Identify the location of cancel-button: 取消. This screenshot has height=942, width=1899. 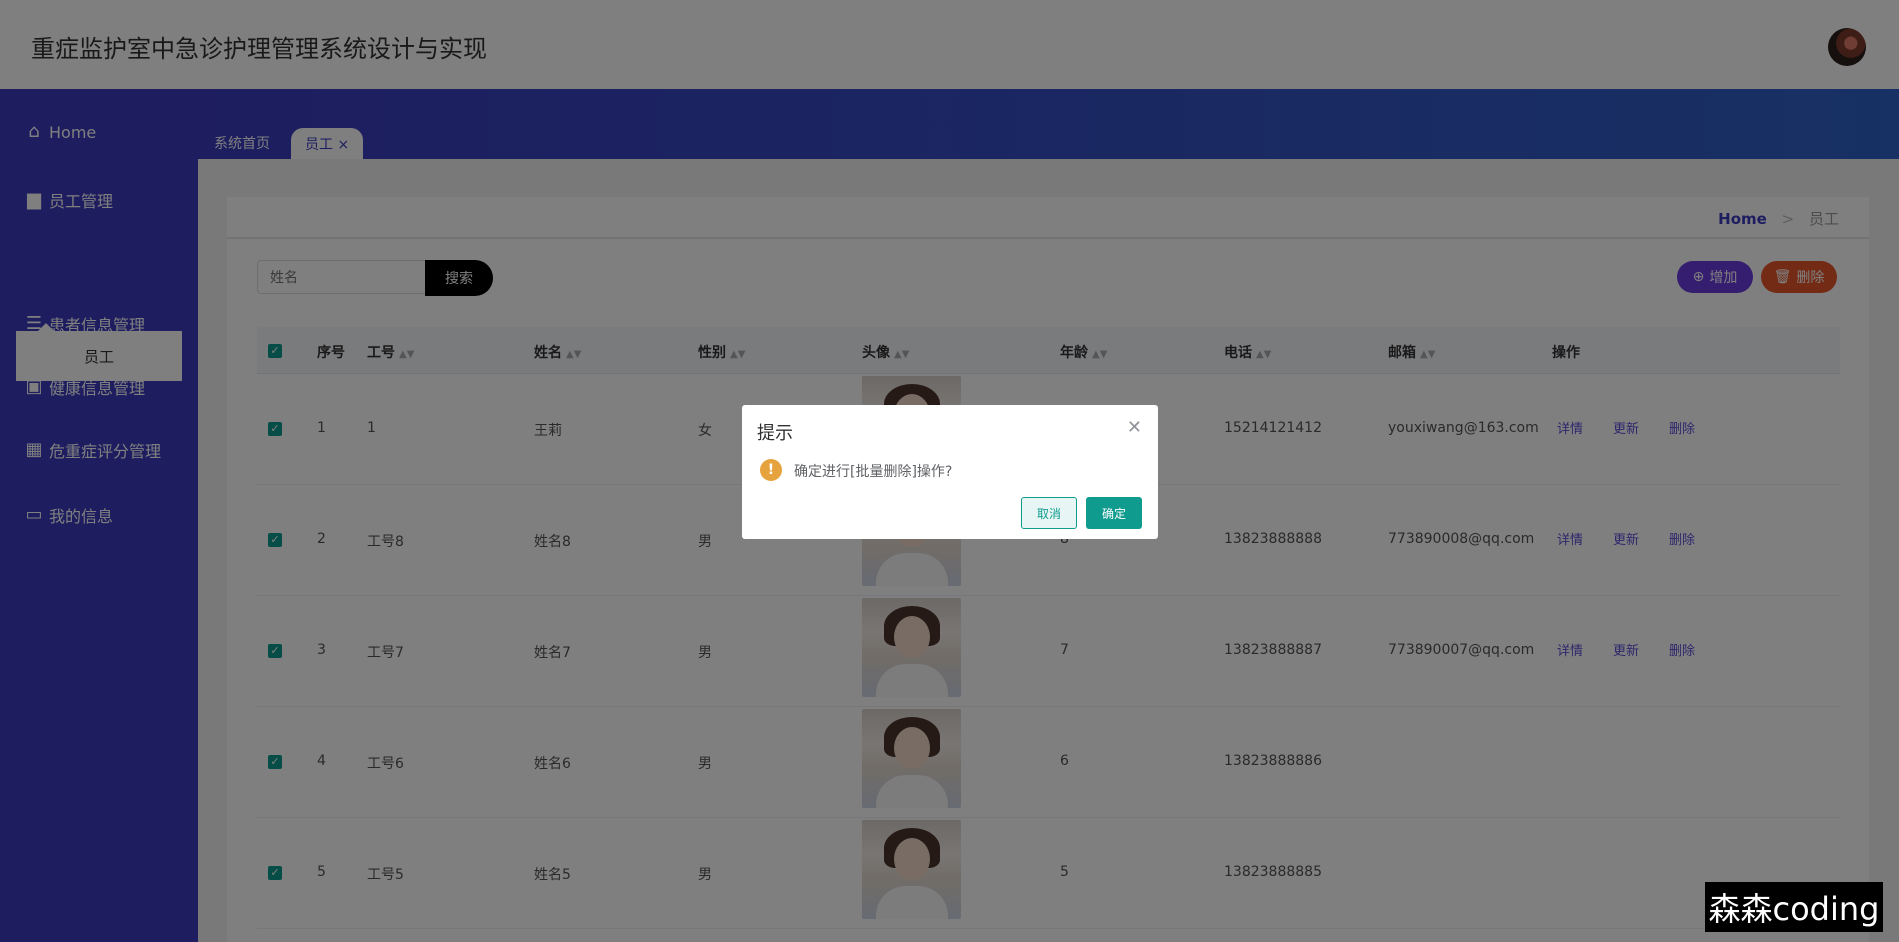
(1049, 513).